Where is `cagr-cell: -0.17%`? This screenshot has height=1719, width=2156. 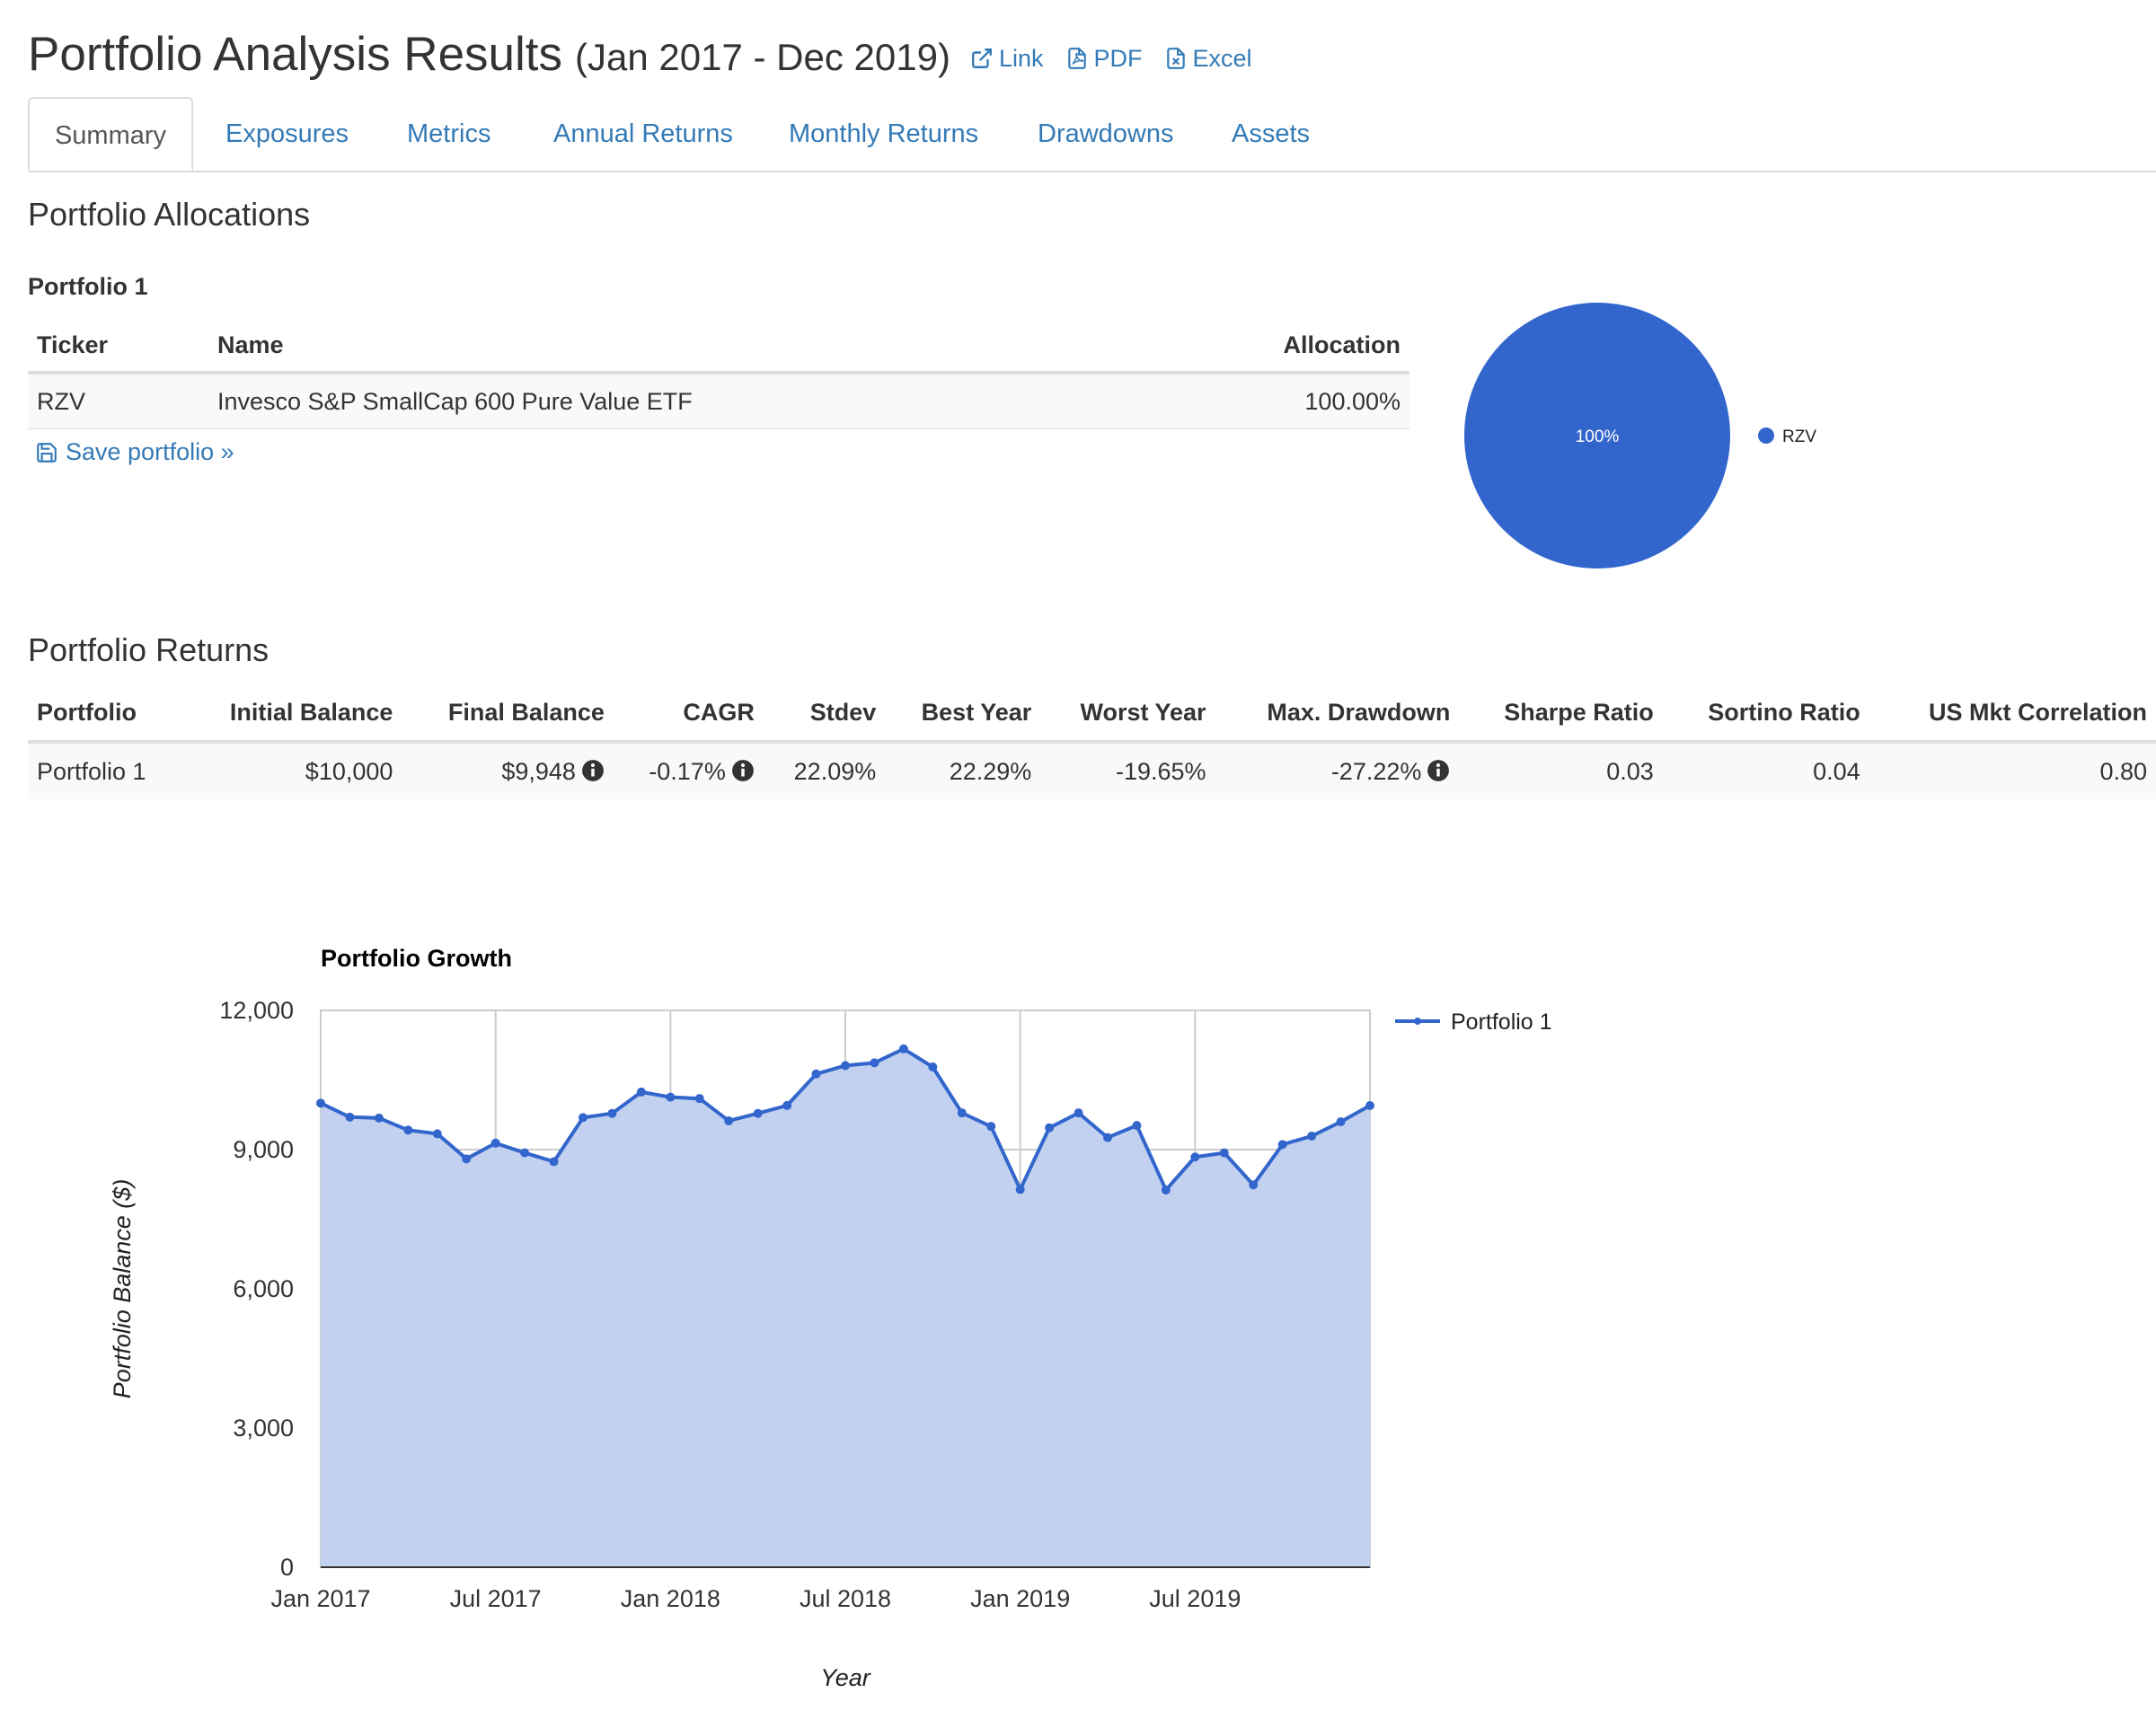
cagr-cell: -0.17% is located at coordinates (689, 770).